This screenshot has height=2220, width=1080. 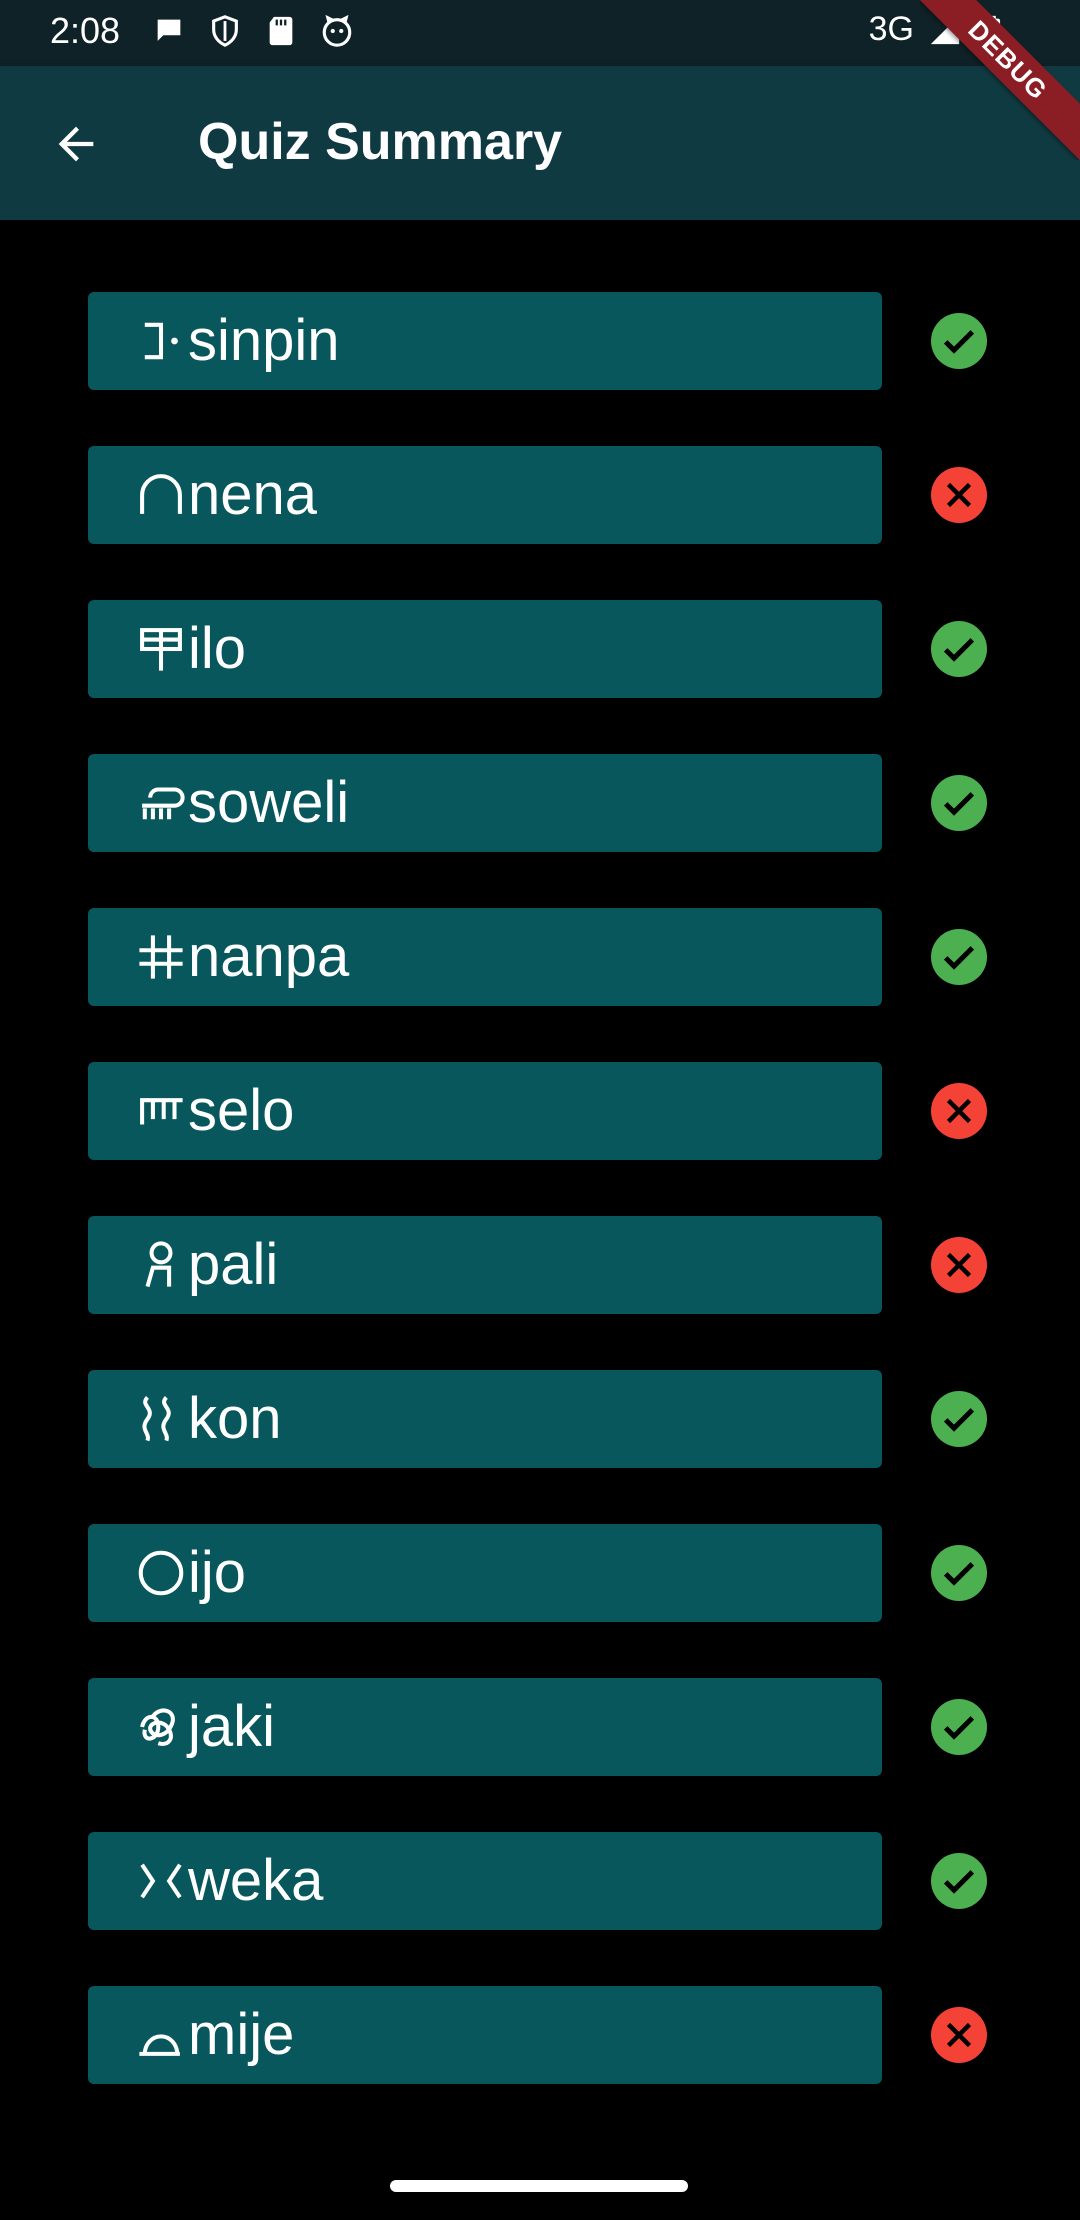 What do you see at coordinates (539, 2186) in the screenshot?
I see `home-indicator` at bounding box center [539, 2186].